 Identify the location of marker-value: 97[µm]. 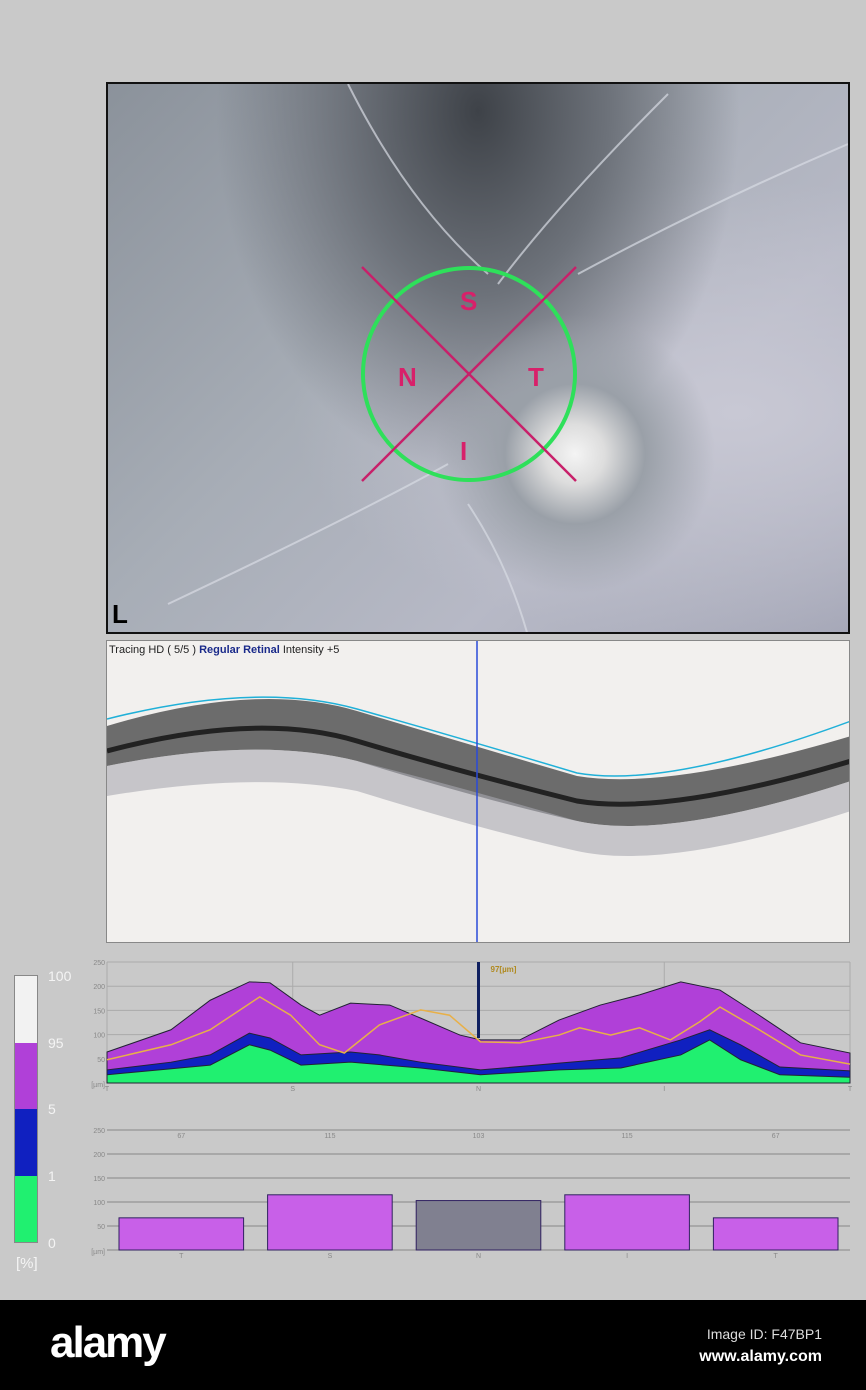
(504, 969).